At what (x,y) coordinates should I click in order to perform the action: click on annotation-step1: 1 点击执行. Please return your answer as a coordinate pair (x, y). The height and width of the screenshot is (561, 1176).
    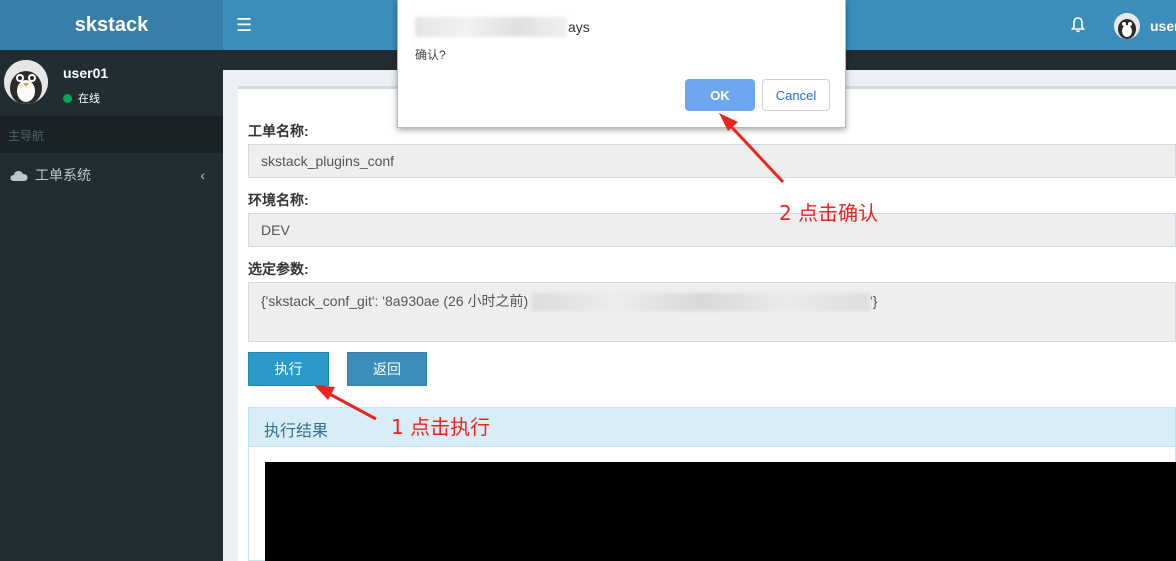
    Looking at the image, I should click on (441, 427).